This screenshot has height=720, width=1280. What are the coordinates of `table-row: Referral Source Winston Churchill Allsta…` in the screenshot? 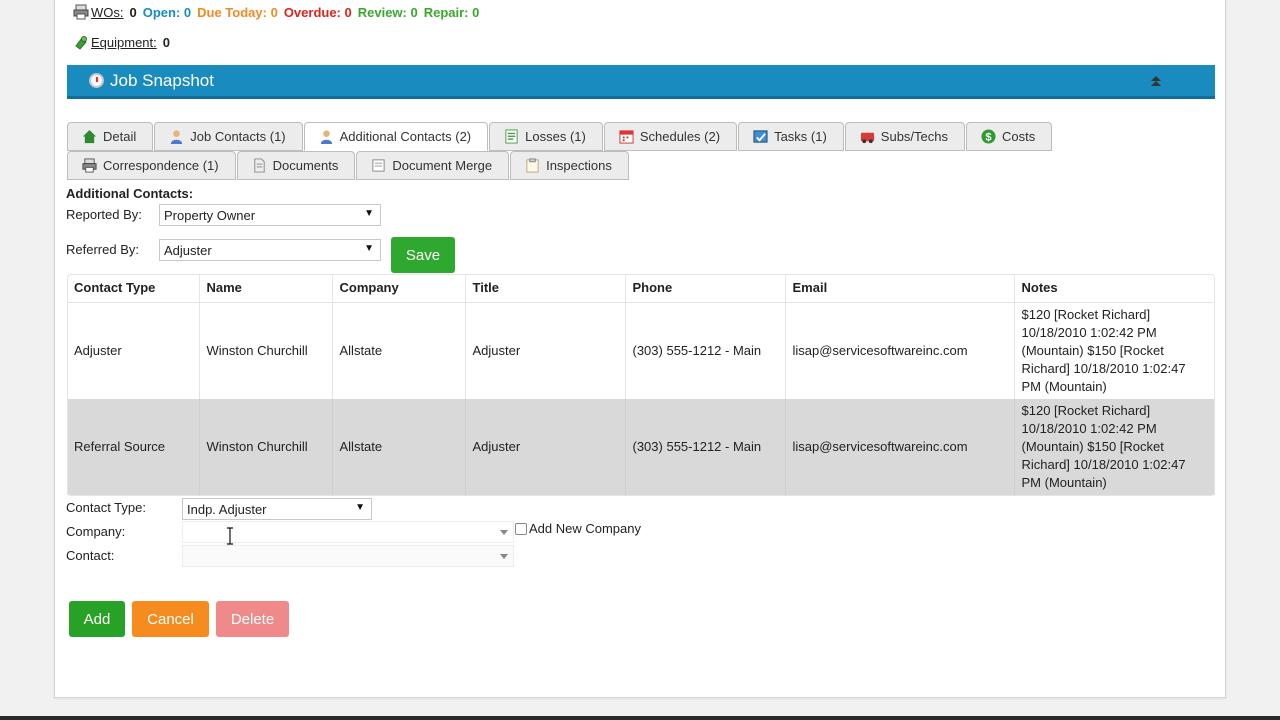 It's located at (641, 447).